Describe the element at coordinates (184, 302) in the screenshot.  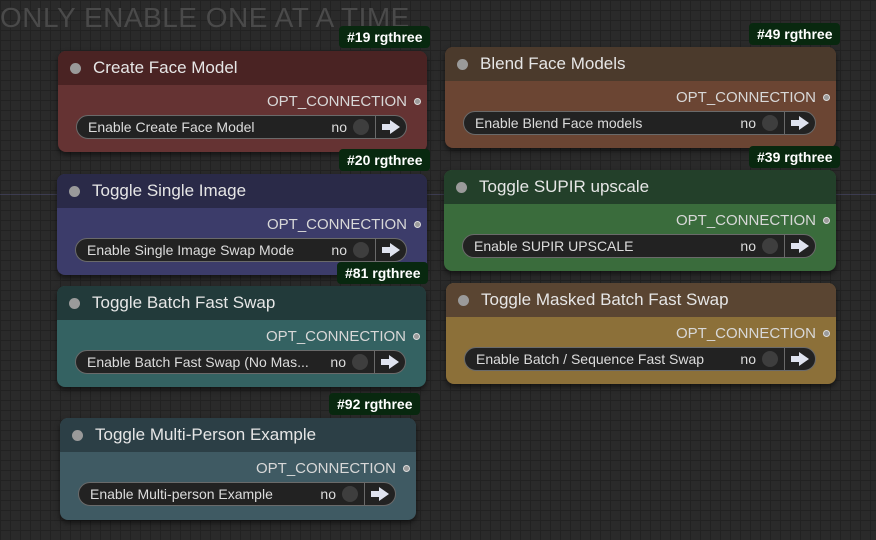
I see `node-title: Toggle Batch Fast Swap` at that location.